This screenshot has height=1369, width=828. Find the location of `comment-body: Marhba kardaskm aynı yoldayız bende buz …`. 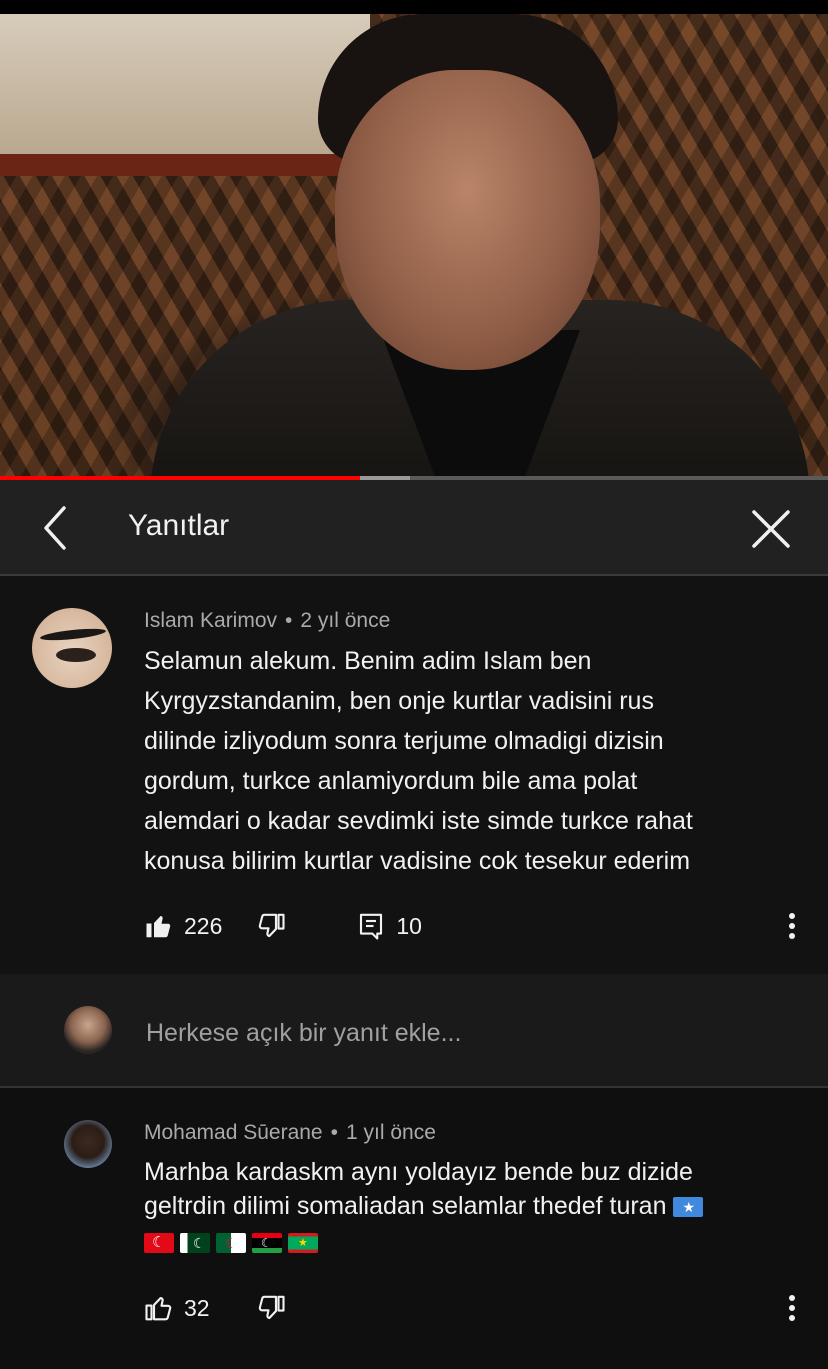

comment-body: Marhba kardaskm aynı yoldayız bende buz … is located at coordinates (474, 1207).